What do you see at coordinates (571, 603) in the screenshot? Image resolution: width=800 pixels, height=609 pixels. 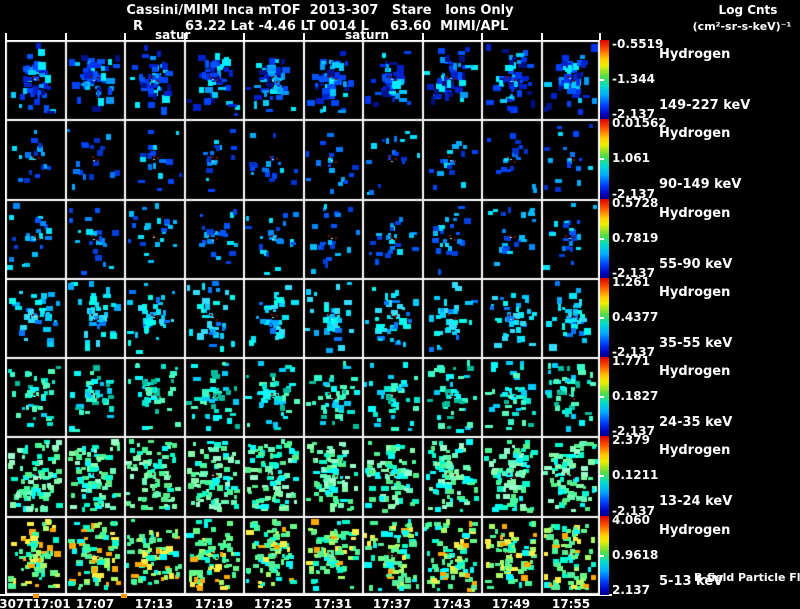 I see `time-tick-label: 17:55` at bounding box center [571, 603].